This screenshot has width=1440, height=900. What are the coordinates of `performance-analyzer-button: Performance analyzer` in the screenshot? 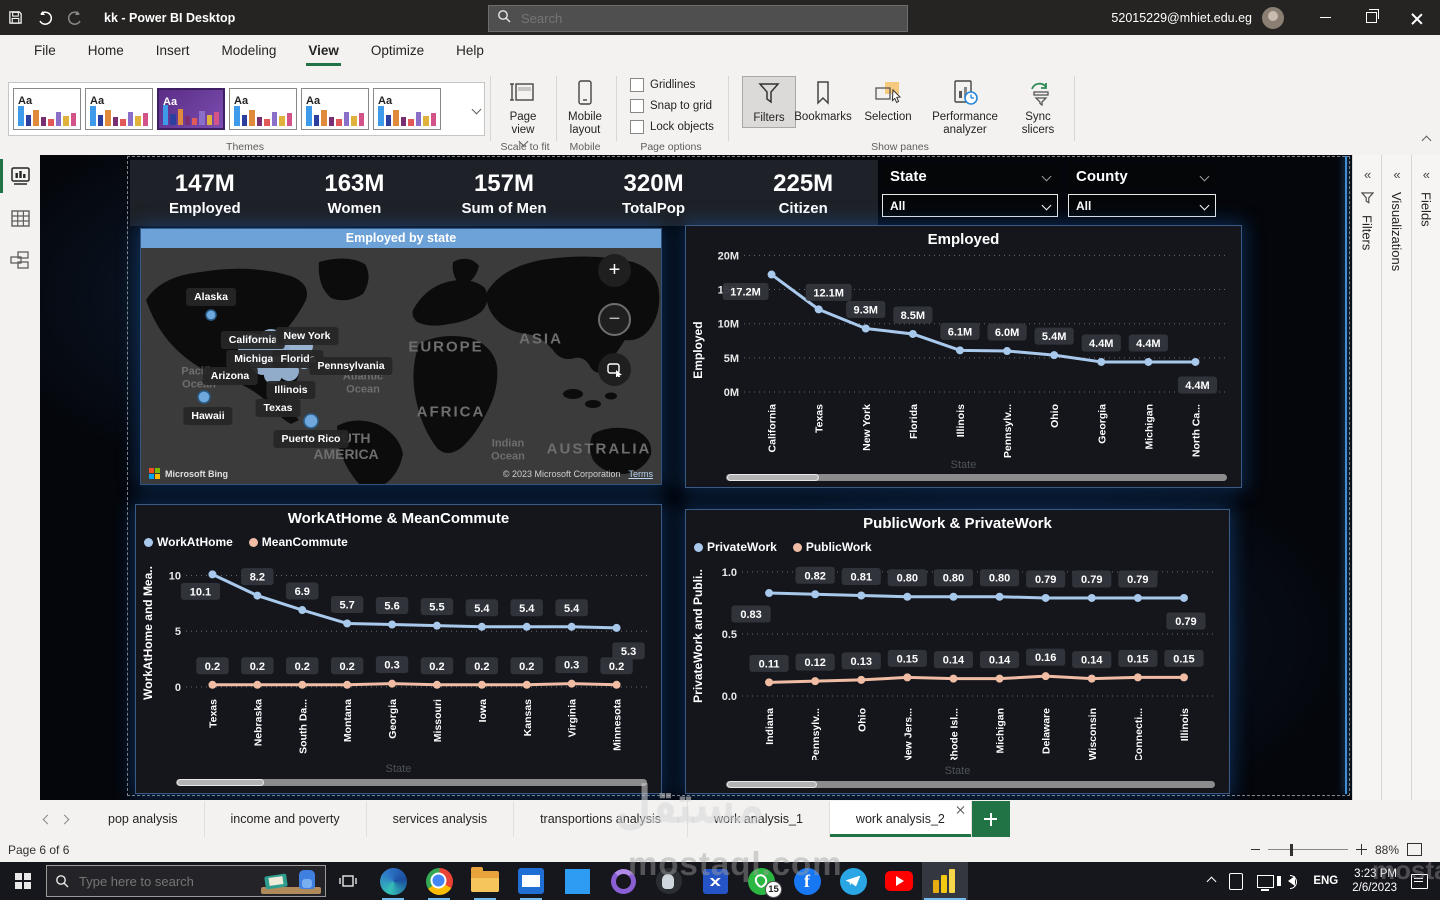 It's located at (965, 107).